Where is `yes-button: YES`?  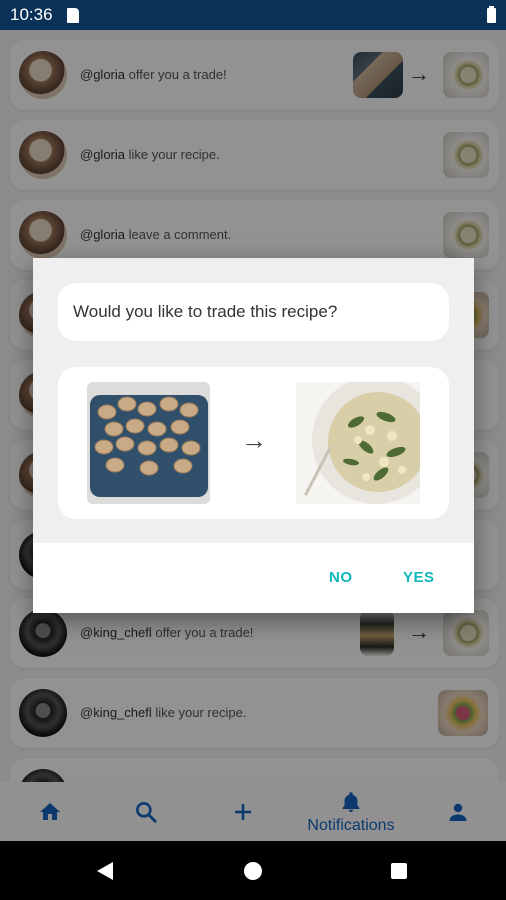
yes-button: YES is located at coordinates (419, 578).